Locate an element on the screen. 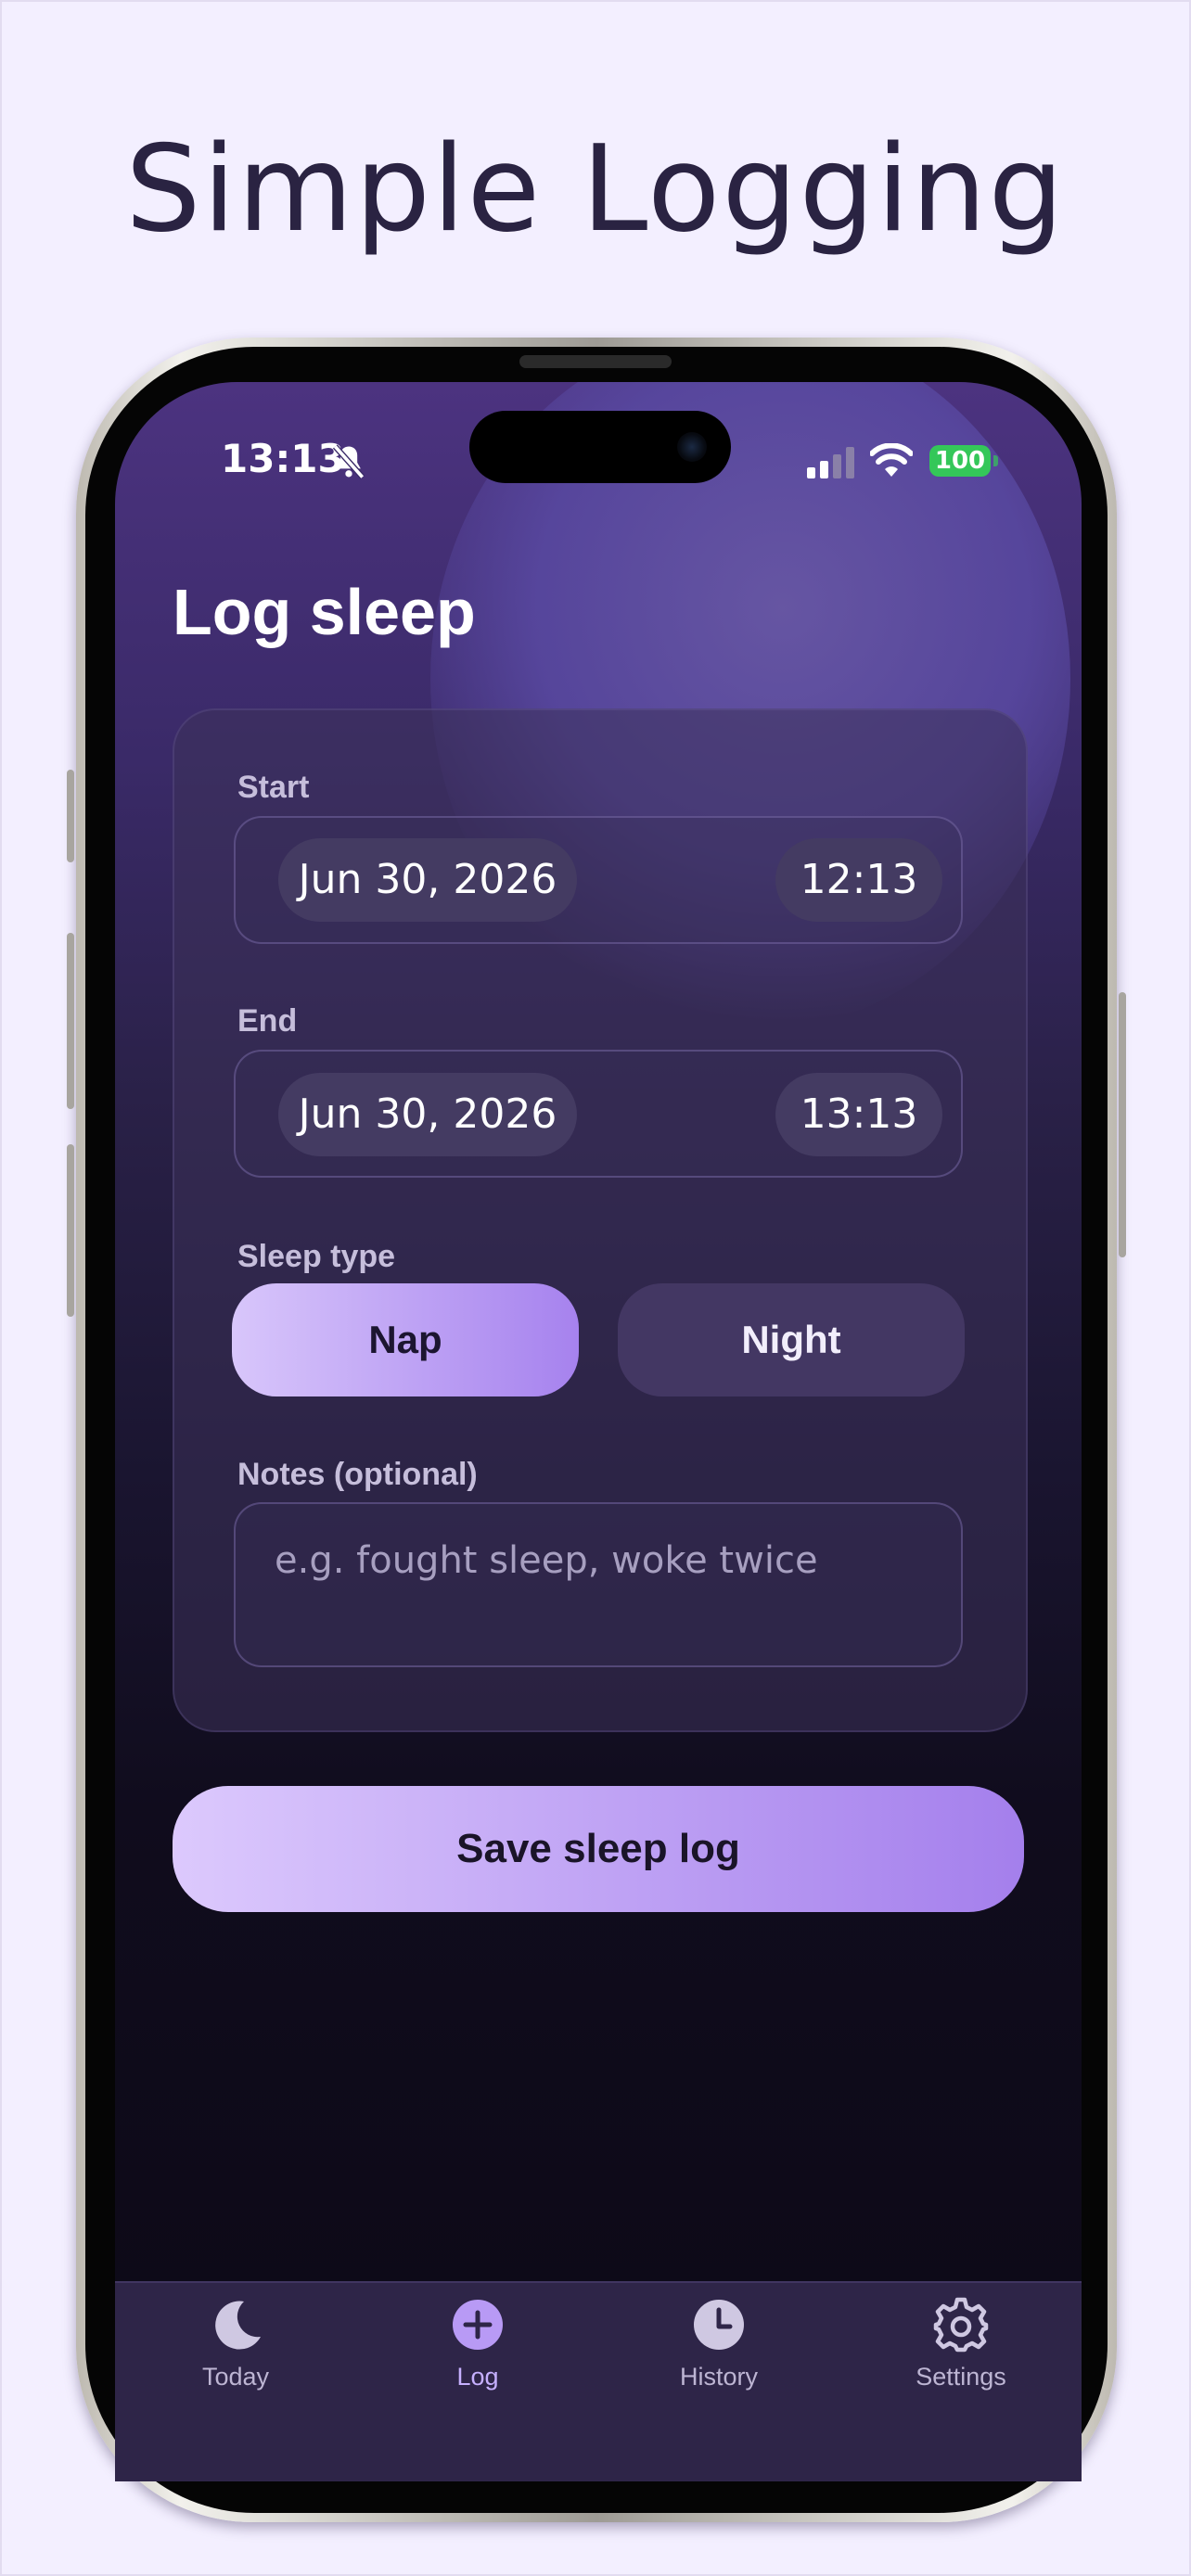  notes-input: e.g. fought sleep, woke twice is located at coordinates (598, 1585).